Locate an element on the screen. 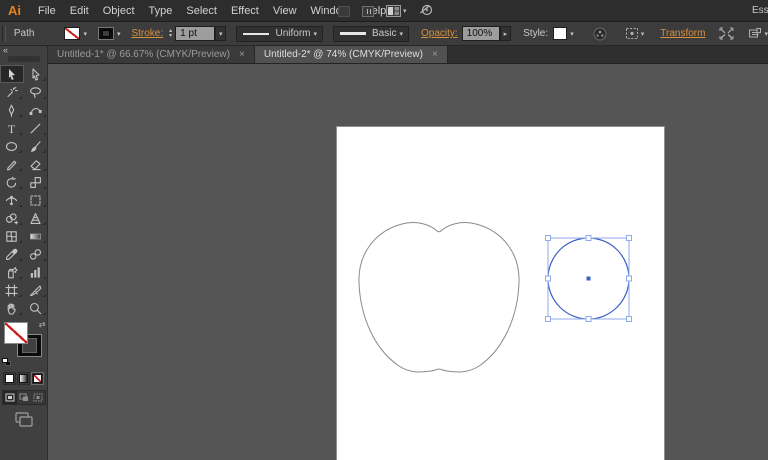 This screenshot has width=768, height=460. align-icon is located at coordinates (726, 33).